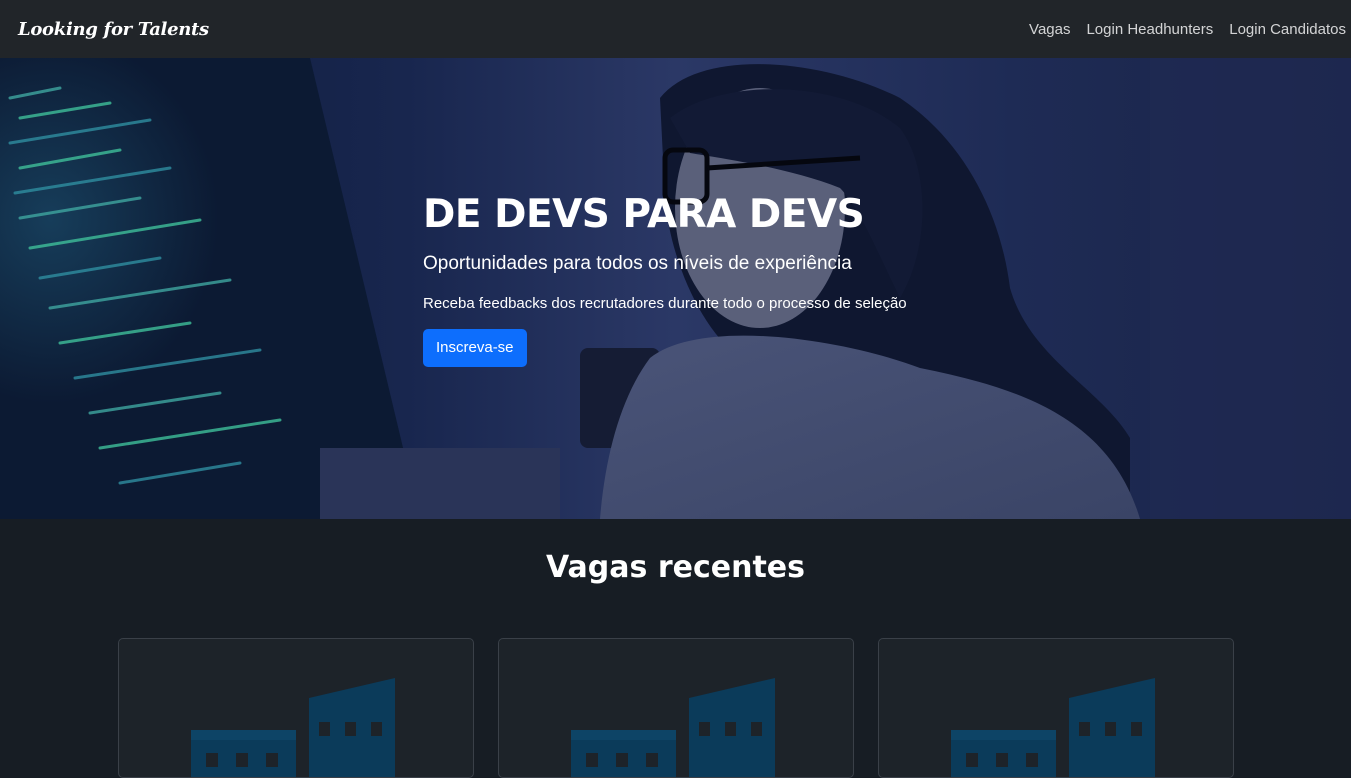 The height and width of the screenshot is (778, 1351). What do you see at coordinates (113, 29) in the screenshot?
I see `brand-logo: Looking for Talents` at bounding box center [113, 29].